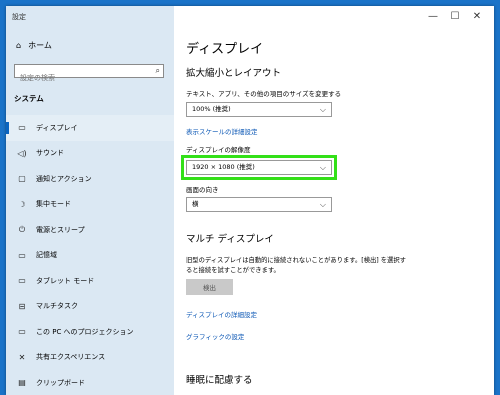  Describe the element at coordinates (230, 239) in the screenshot. I see `multi-display-heading: マルチ ディスプレイ` at that location.